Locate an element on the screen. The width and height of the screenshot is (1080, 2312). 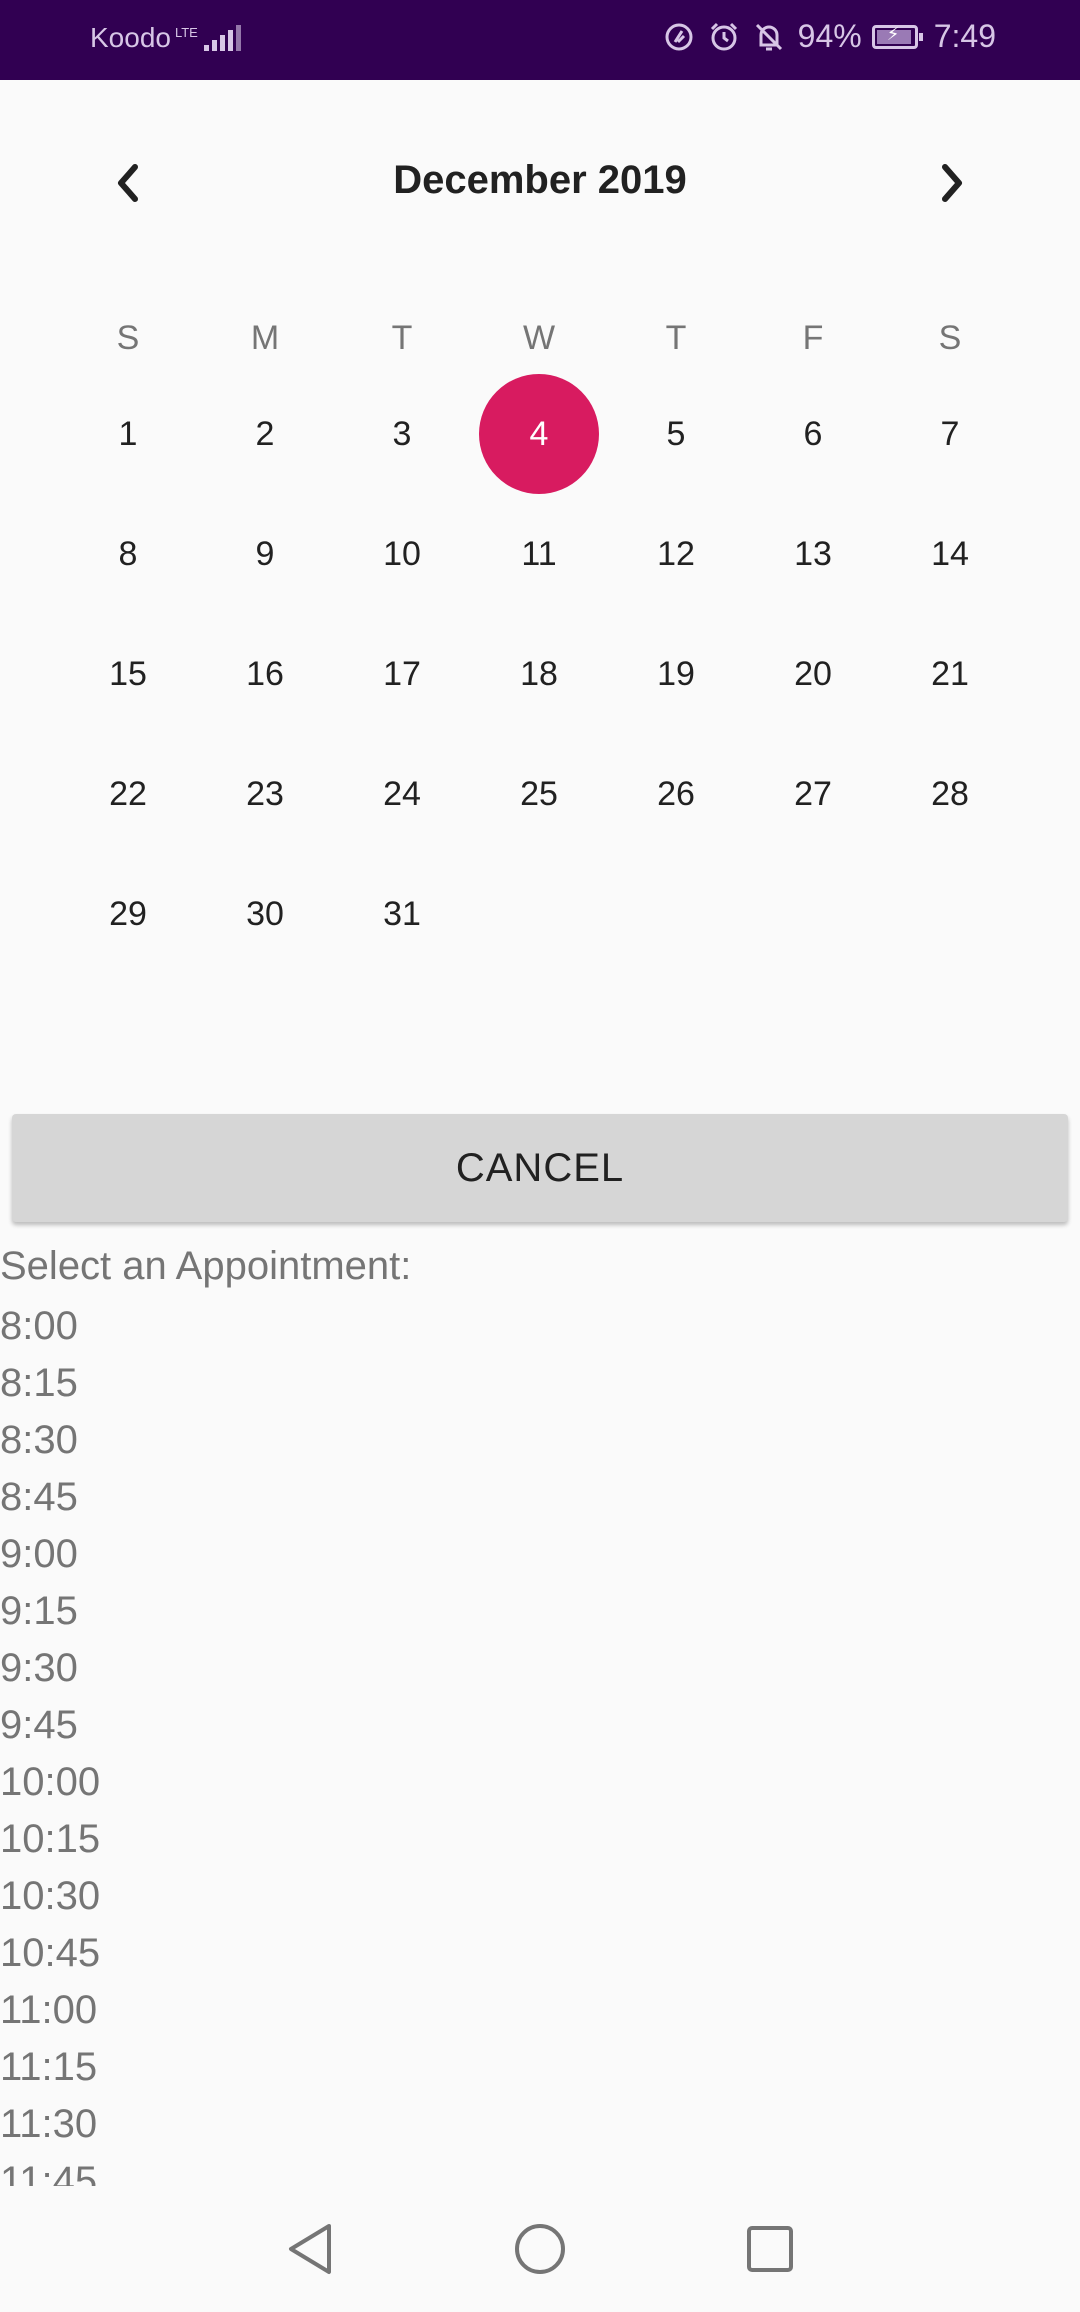
back-triangle-icon is located at coordinates (310, 2249).